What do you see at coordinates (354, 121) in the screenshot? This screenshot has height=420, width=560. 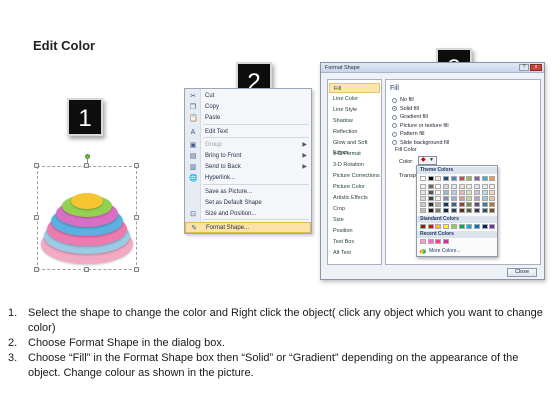 I see `nav-item-shadow: Shadow` at bounding box center [354, 121].